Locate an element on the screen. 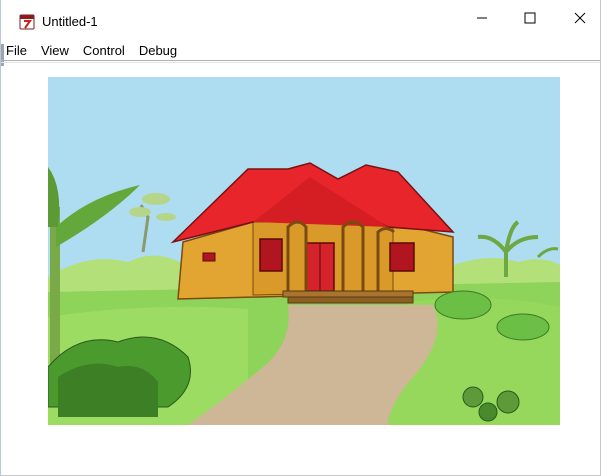 The image size is (601, 476). close-icon is located at coordinates (580, 20).